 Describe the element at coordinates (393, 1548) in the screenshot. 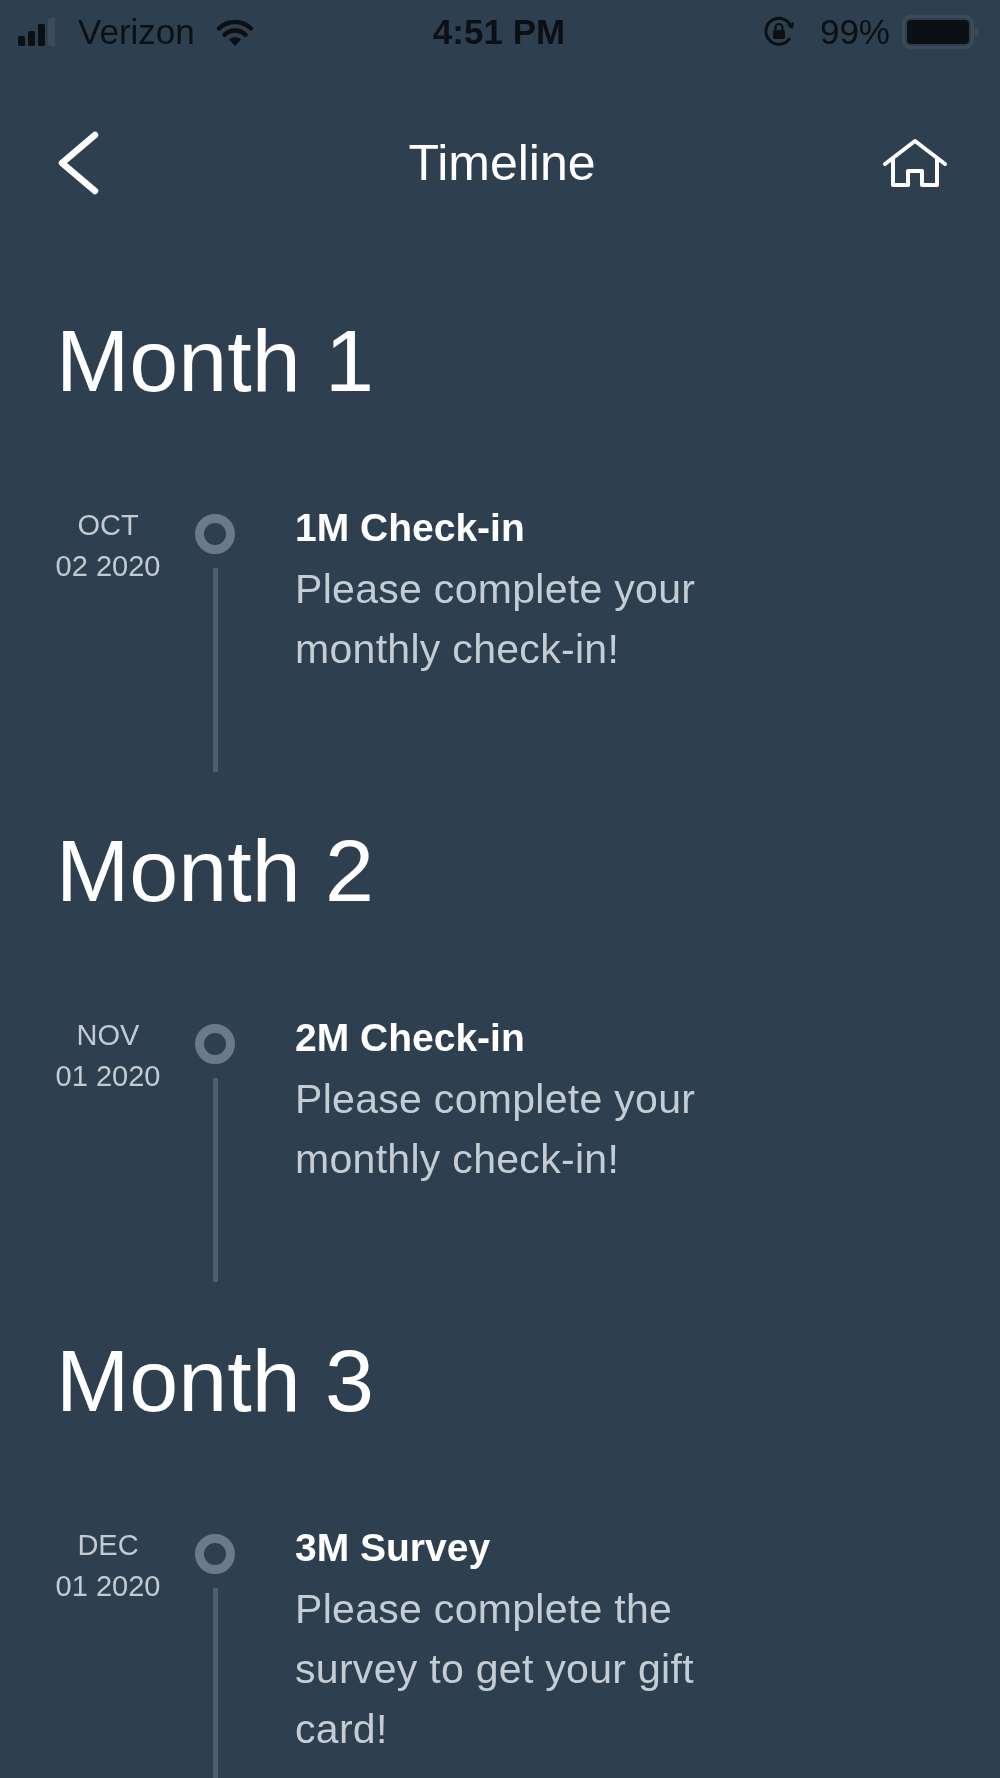

I see `event-title: 3M Survey` at that location.